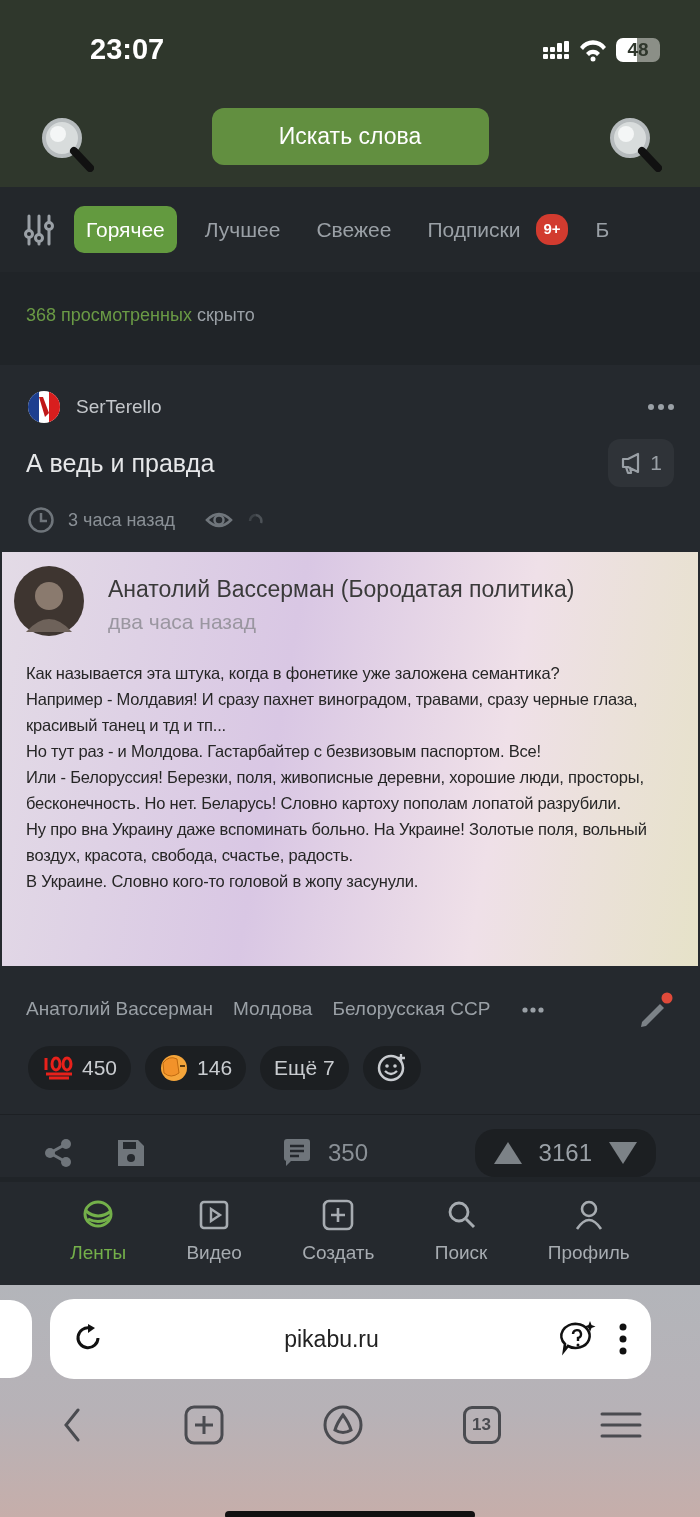 The width and height of the screenshot is (700, 1517). What do you see at coordinates (337, 842) in the screenshot?
I see `post-text: Ну про вна Украину даже вспоминать больно. На Украине! Золотые поля, вольный воздух, красота, свобода, счастье, радость.` at bounding box center [337, 842].